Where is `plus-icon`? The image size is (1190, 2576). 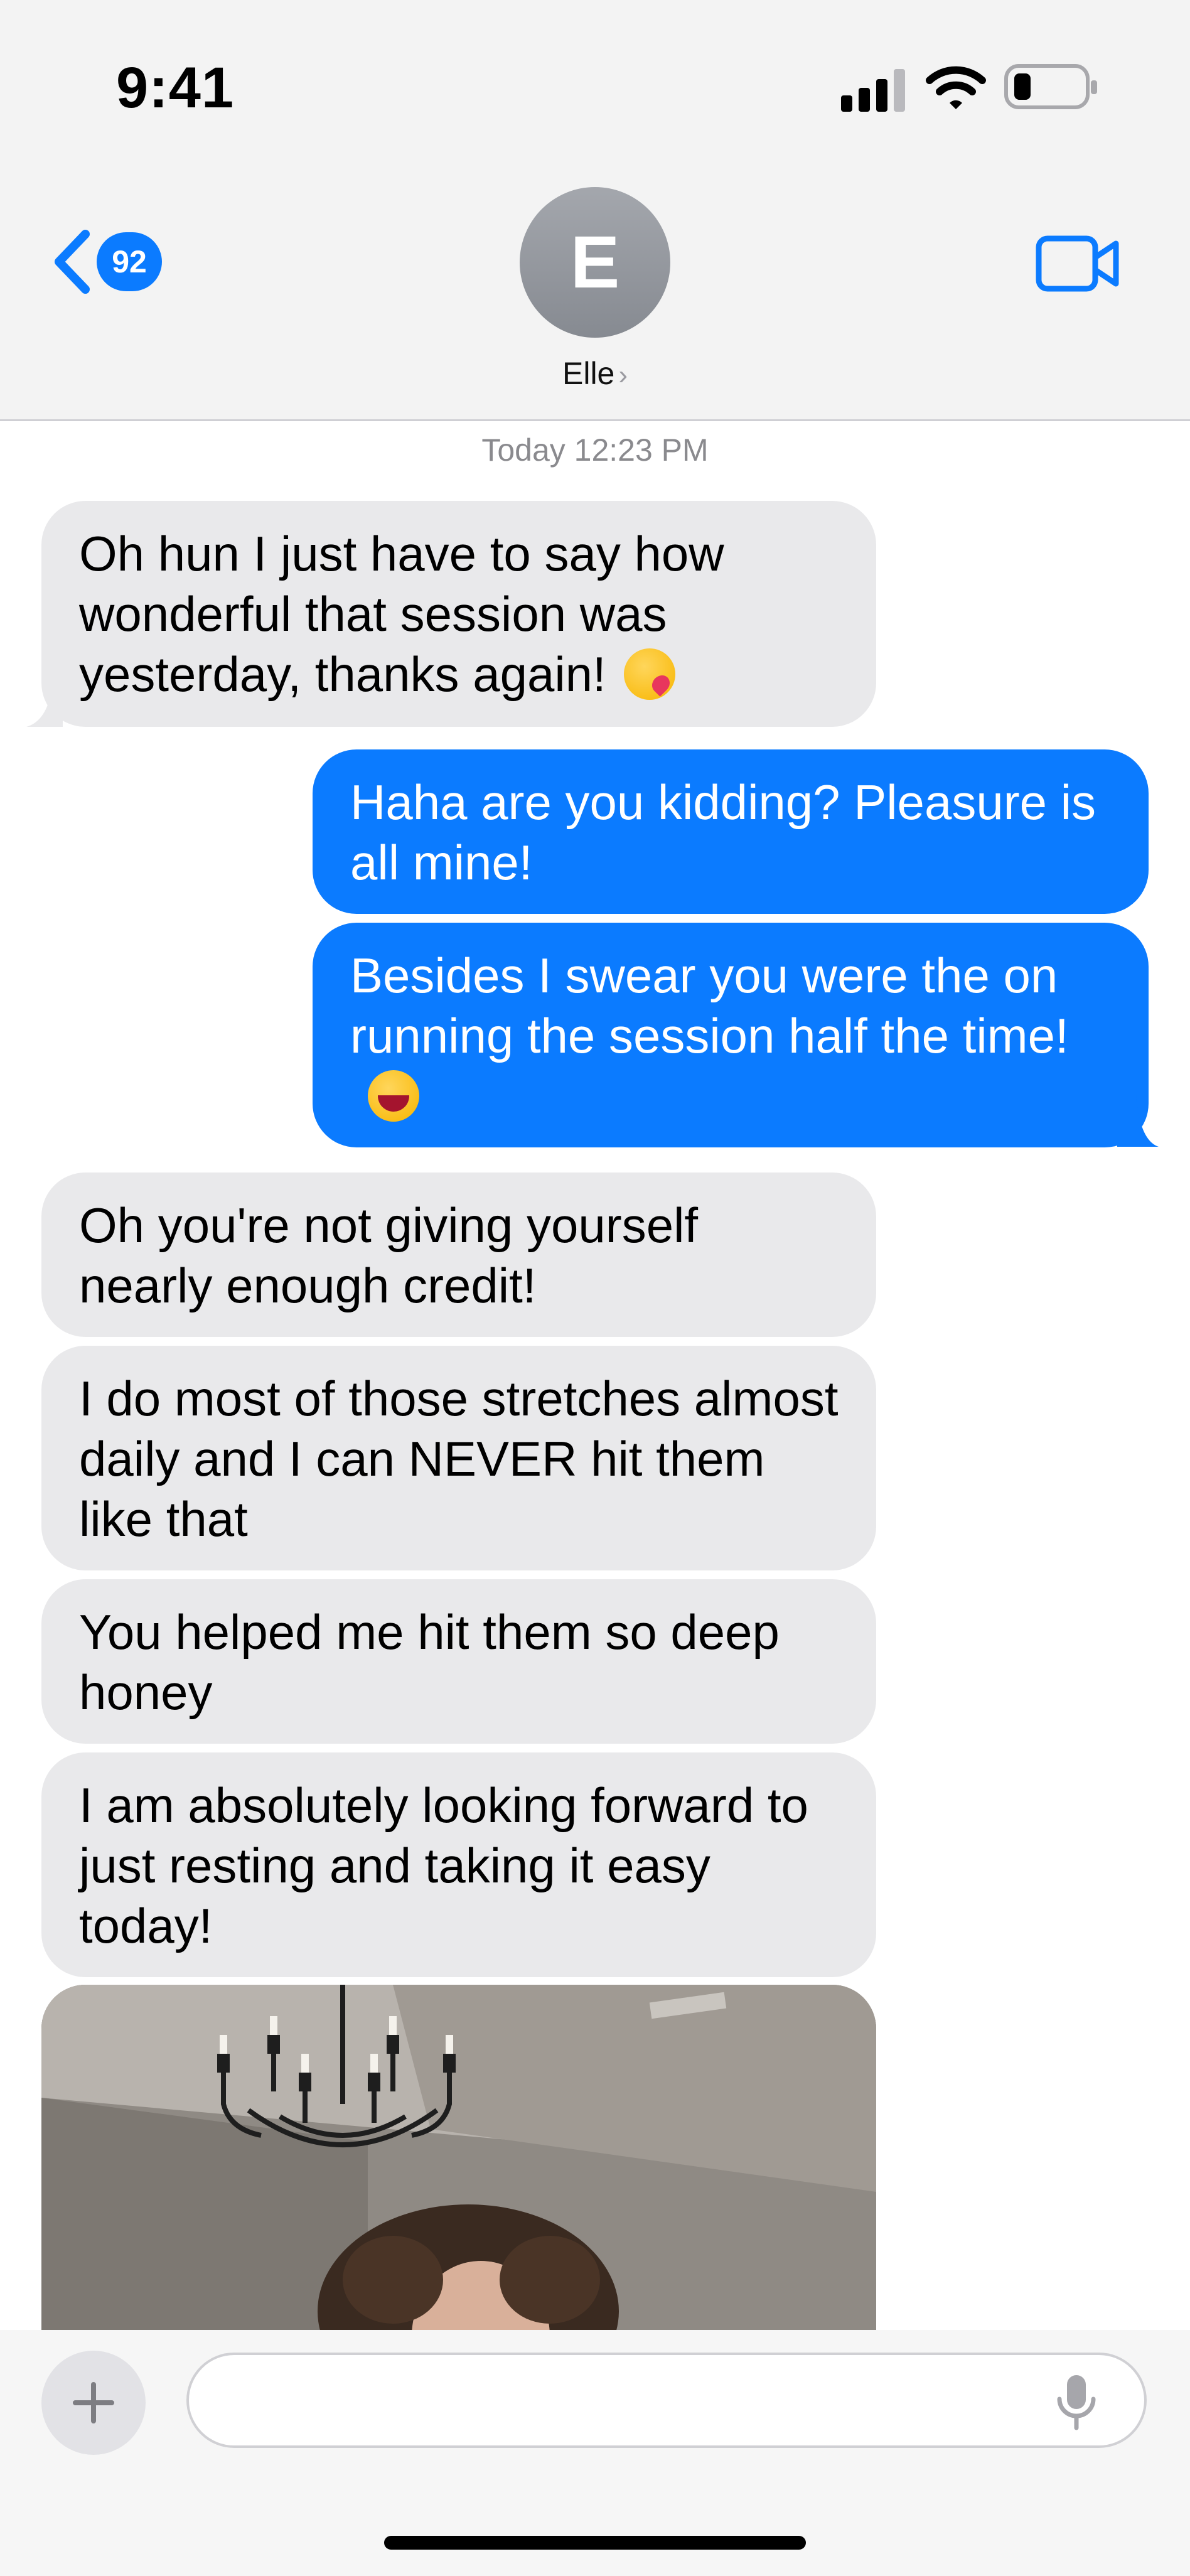 plus-icon is located at coordinates (93, 2402).